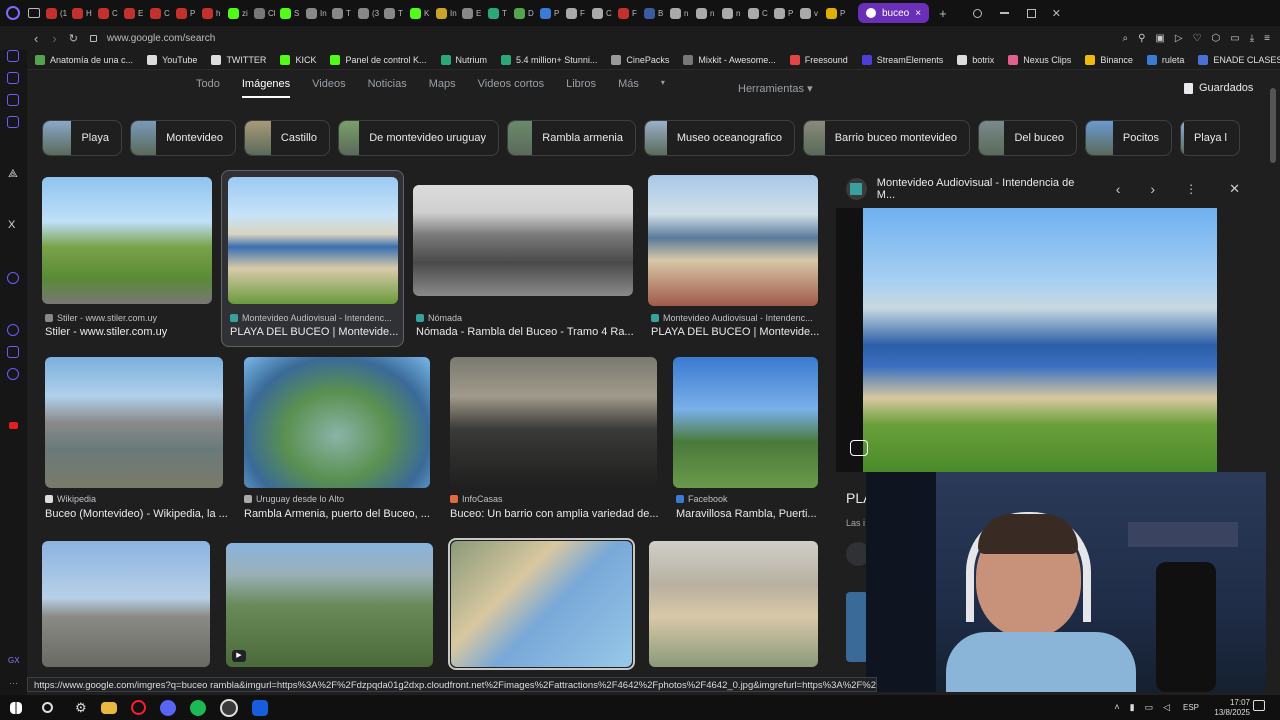  What do you see at coordinates (1039, 59) in the screenshot?
I see `bookmark-item: Nexus Clips` at bounding box center [1039, 59].